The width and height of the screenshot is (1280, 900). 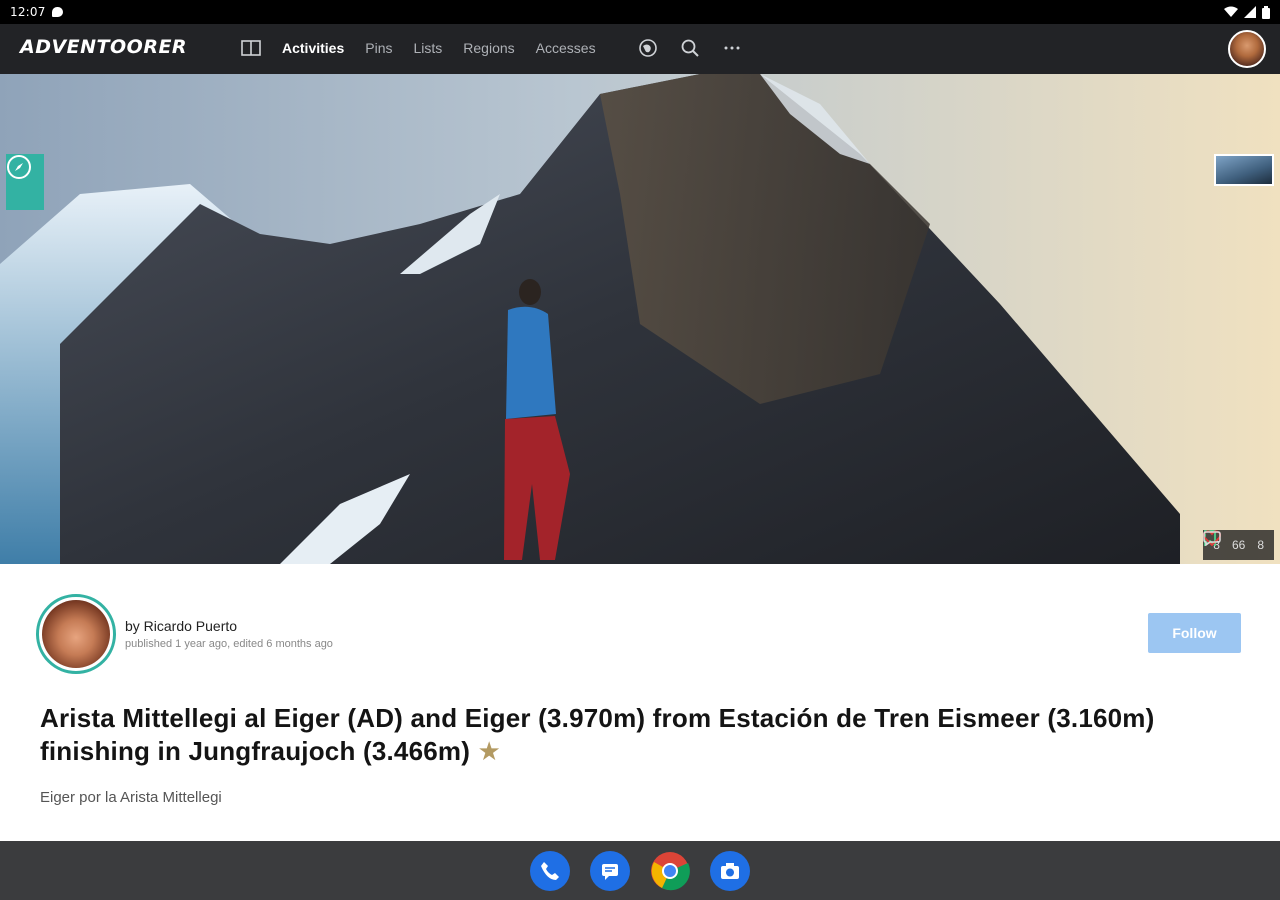 I want to click on follow-button: Follow, so click(x=1194, y=633).